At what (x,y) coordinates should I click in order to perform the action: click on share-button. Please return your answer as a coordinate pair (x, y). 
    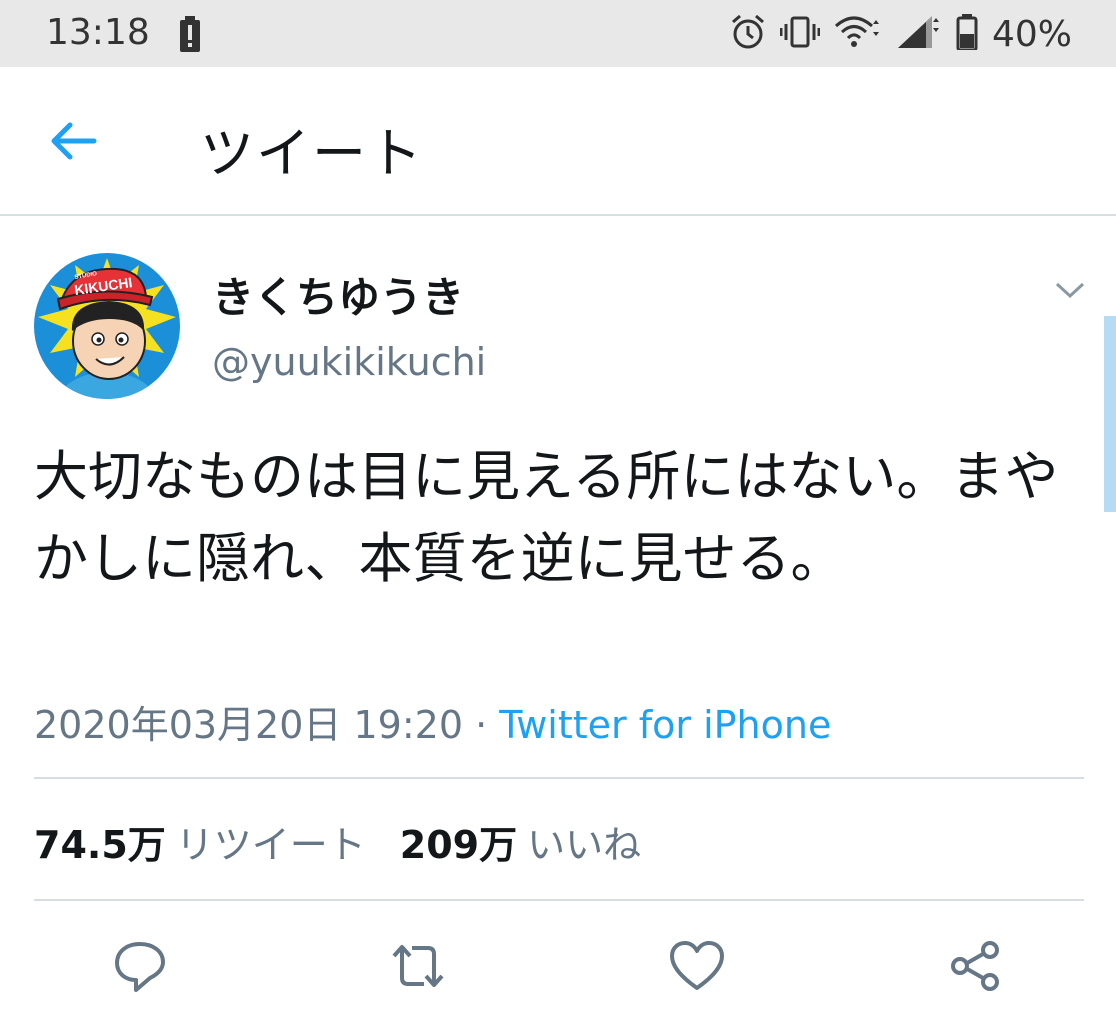
    Looking at the image, I should click on (976, 966).